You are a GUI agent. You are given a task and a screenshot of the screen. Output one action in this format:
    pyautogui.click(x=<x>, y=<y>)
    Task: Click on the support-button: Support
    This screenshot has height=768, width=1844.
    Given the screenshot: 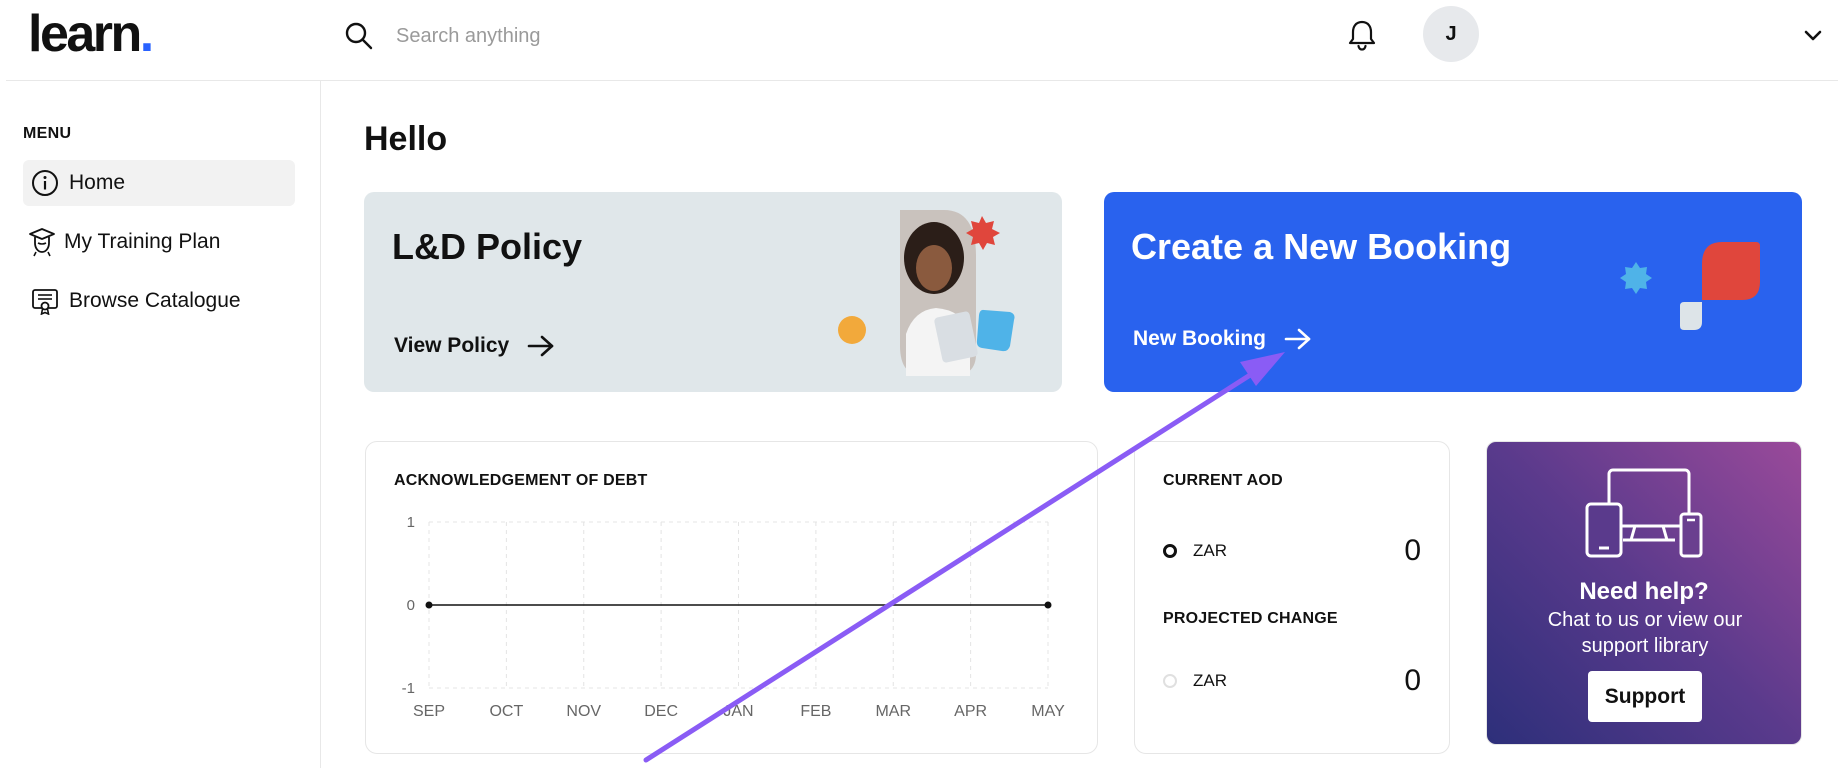 What is the action you would take?
    pyautogui.click(x=1645, y=696)
    